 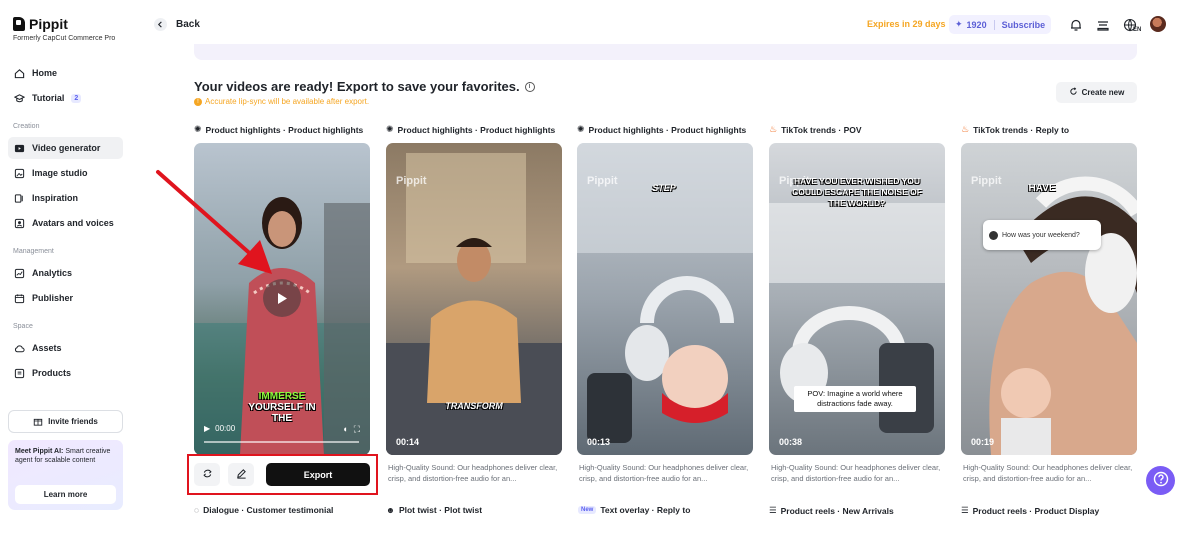 I want to click on learn-more-button: Learn more, so click(x=65, y=494).